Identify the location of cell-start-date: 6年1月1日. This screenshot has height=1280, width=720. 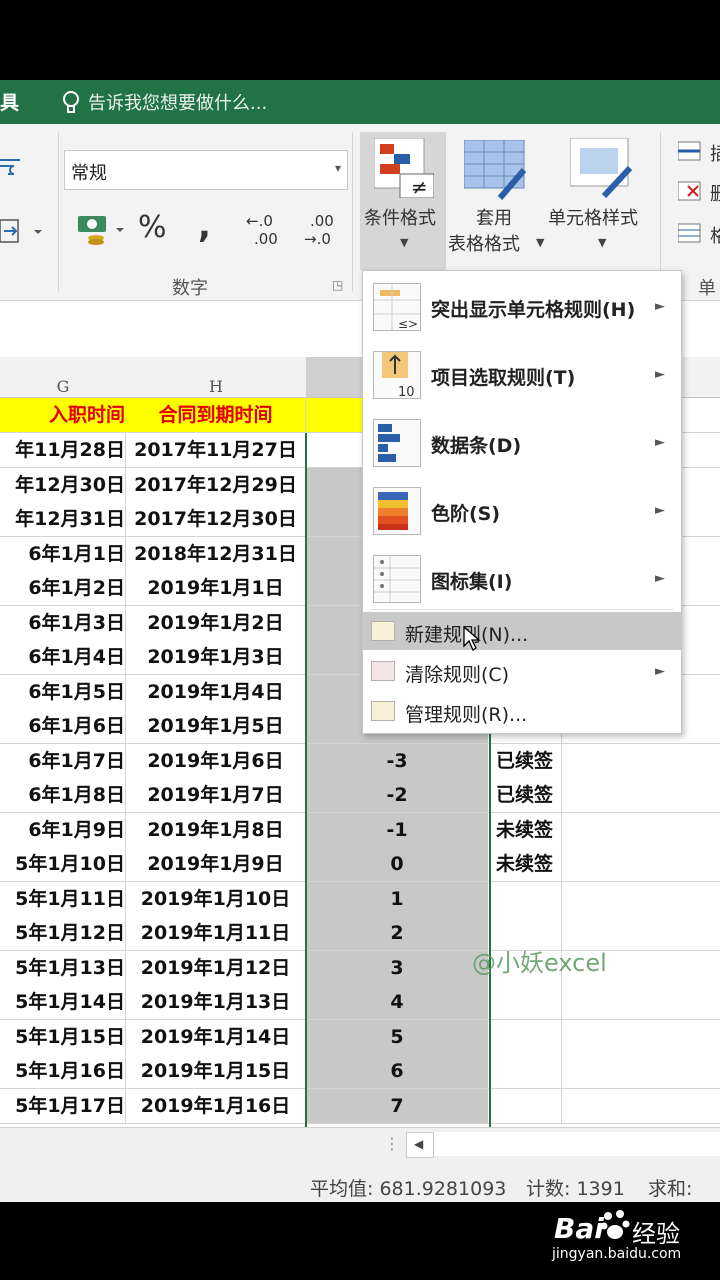
(63, 553).